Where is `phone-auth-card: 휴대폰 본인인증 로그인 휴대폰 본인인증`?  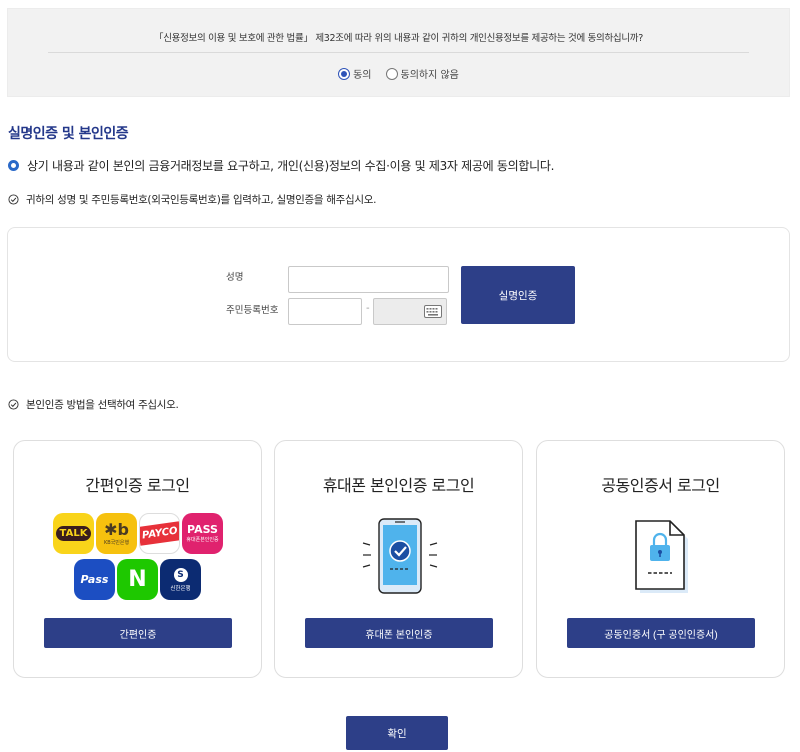 phone-auth-card: 휴대폰 본인인증 로그인 휴대폰 본인인증 is located at coordinates (398, 559).